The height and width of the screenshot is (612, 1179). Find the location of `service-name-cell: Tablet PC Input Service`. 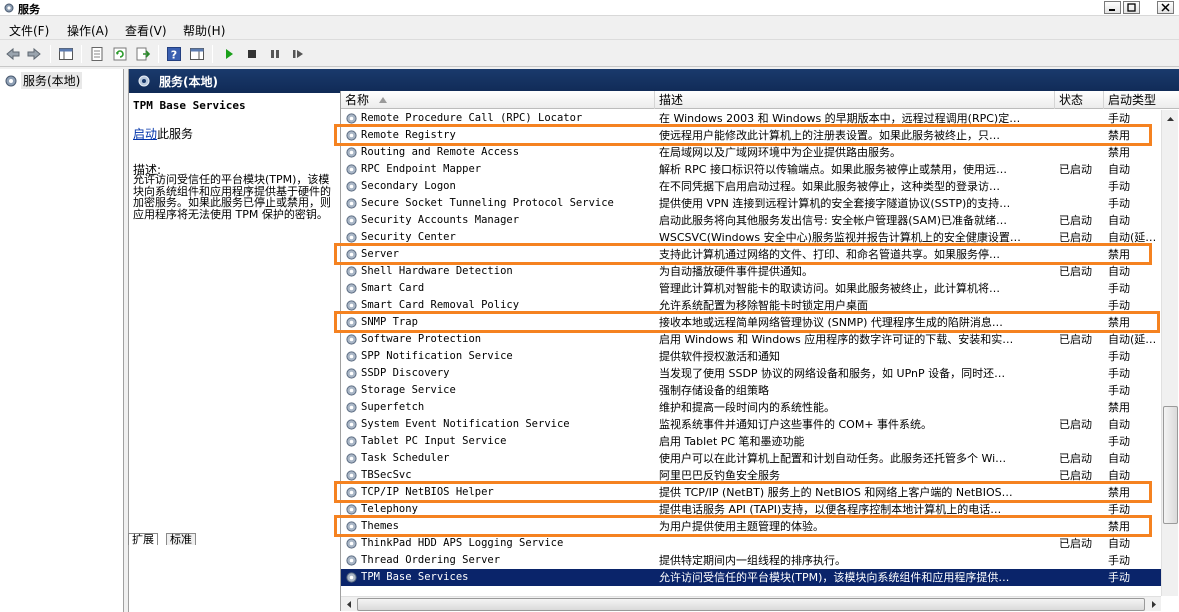

service-name-cell: Tablet PC Input Service is located at coordinates (498, 441).